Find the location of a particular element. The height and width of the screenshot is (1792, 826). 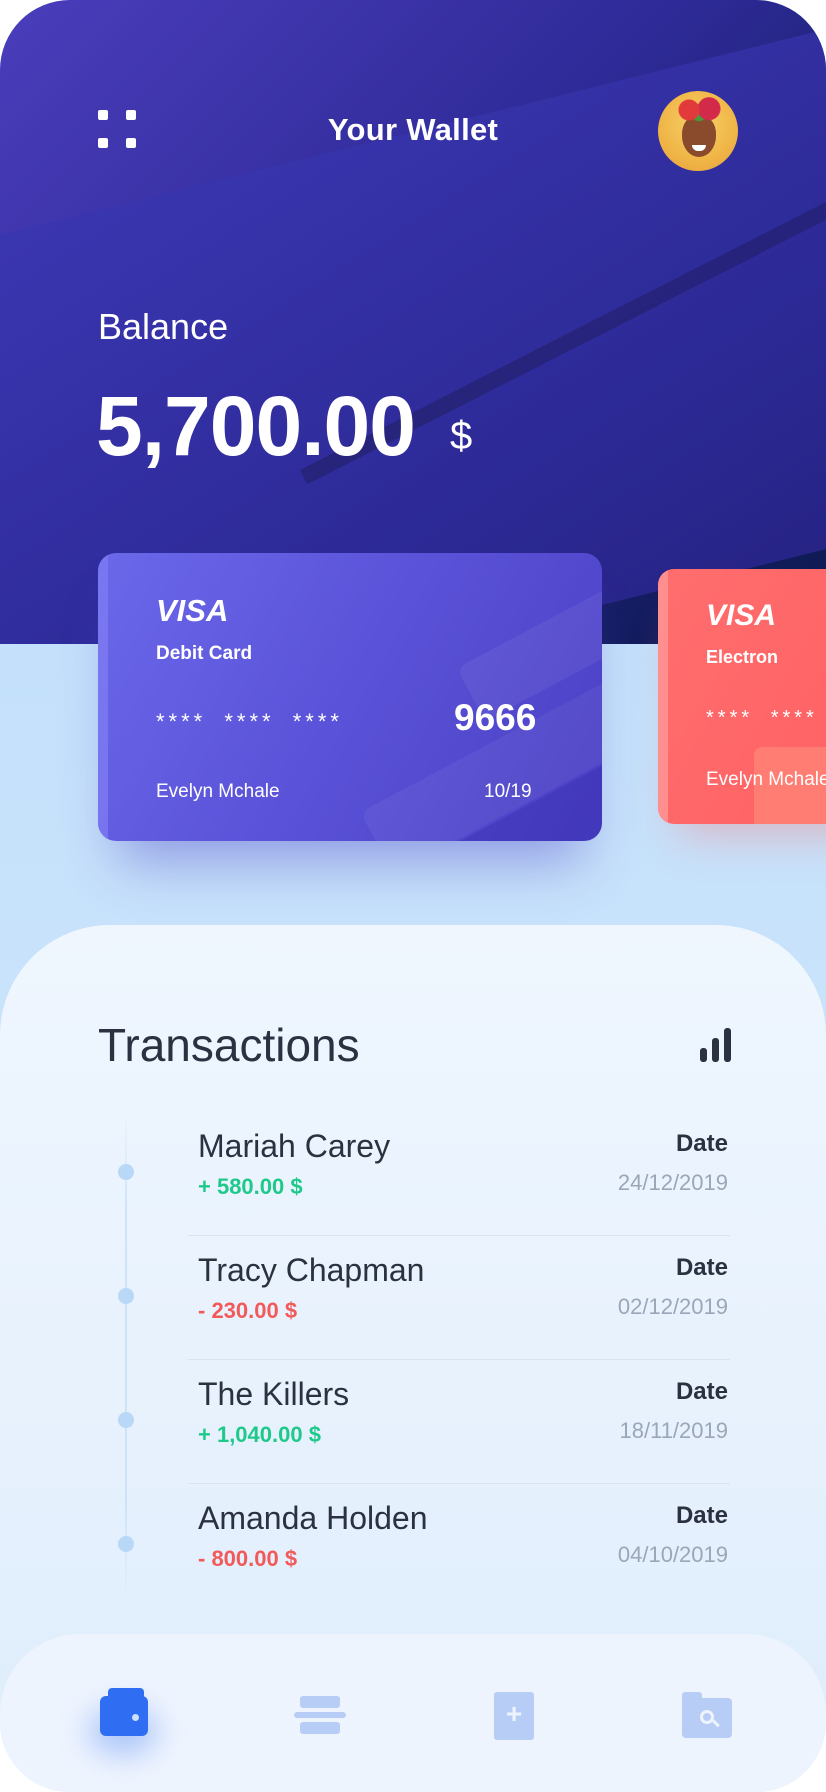

transaction-date: 24/12/2019 is located at coordinates (672, 1182).